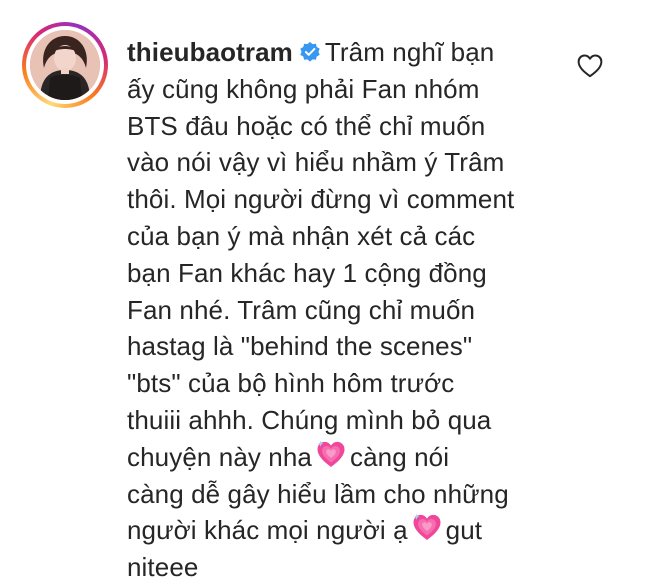 The image size is (645, 586). What do you see at coordinates (219, 456) in the screenshot?
I see `comment-line-text: chuyện này nha` at bounding box center [219, 456].